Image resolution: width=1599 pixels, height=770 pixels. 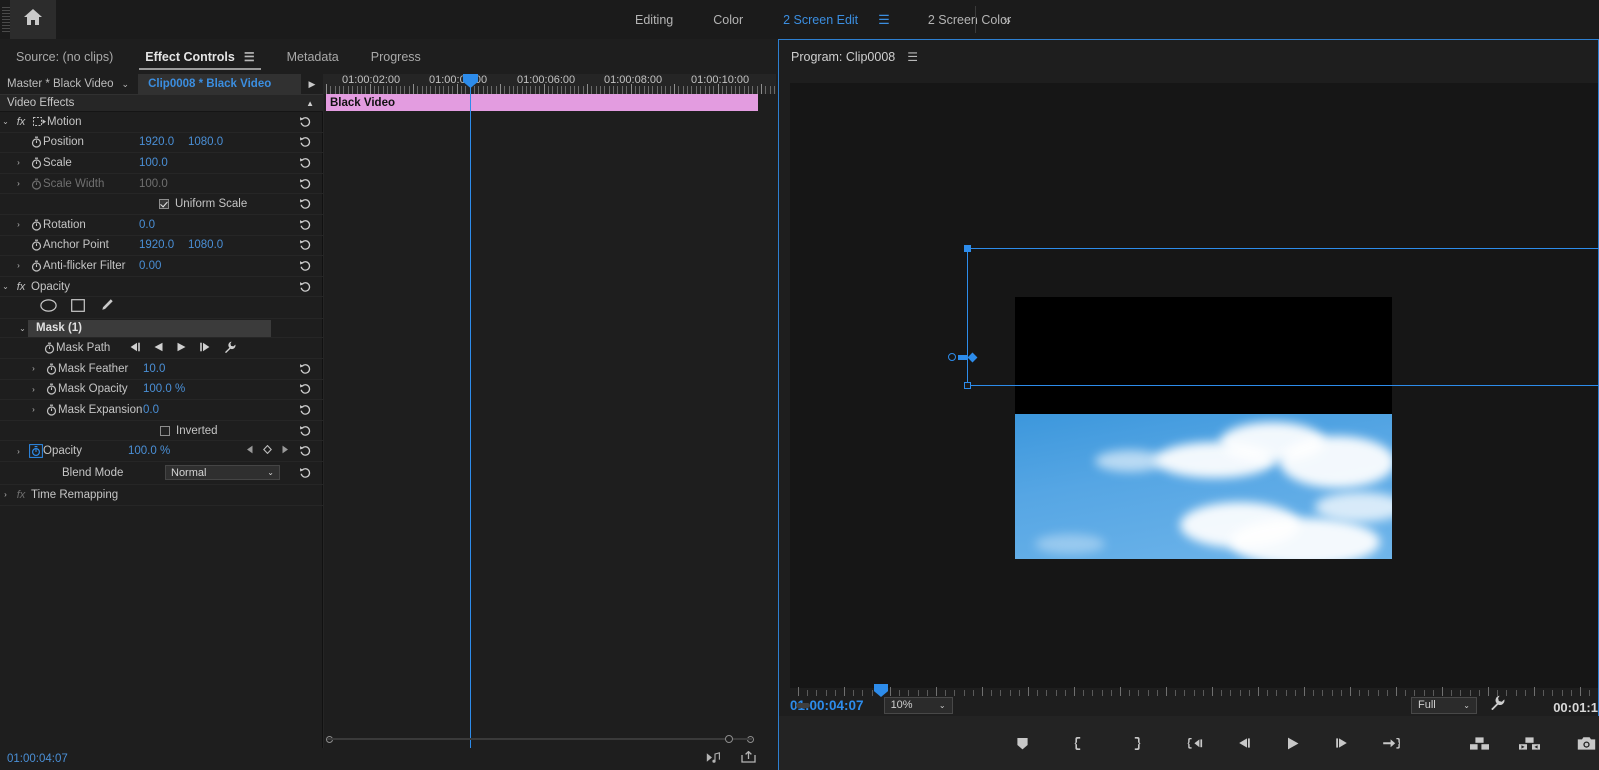 I want to click on row-blend-mode: Blend Mode Normal ⌄, so click(x=161, y=473).